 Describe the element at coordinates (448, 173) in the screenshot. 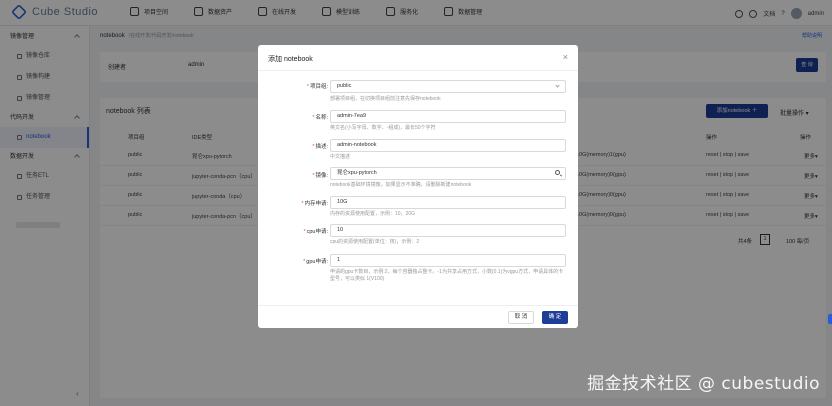

I see `image-search-input: 昆仑xpu-pytorch` at that location.